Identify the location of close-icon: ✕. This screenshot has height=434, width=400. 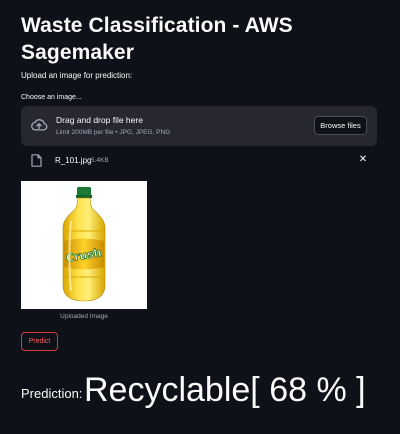
(363, 160).